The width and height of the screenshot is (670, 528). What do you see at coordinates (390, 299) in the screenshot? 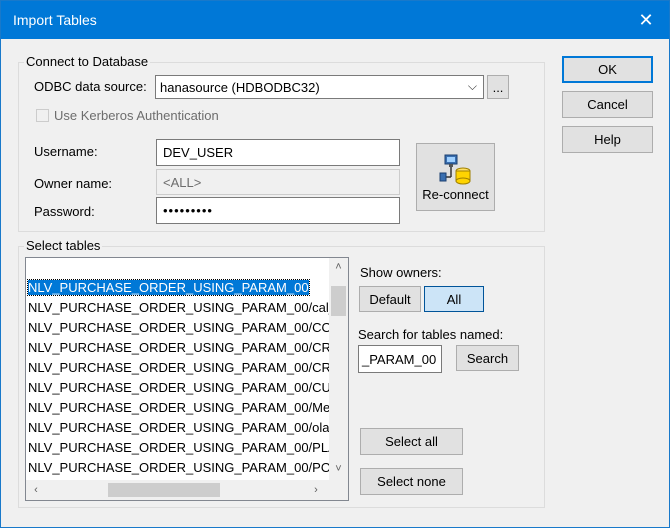
I see `default-owners-button: Default` at bounding box center [390, 299].